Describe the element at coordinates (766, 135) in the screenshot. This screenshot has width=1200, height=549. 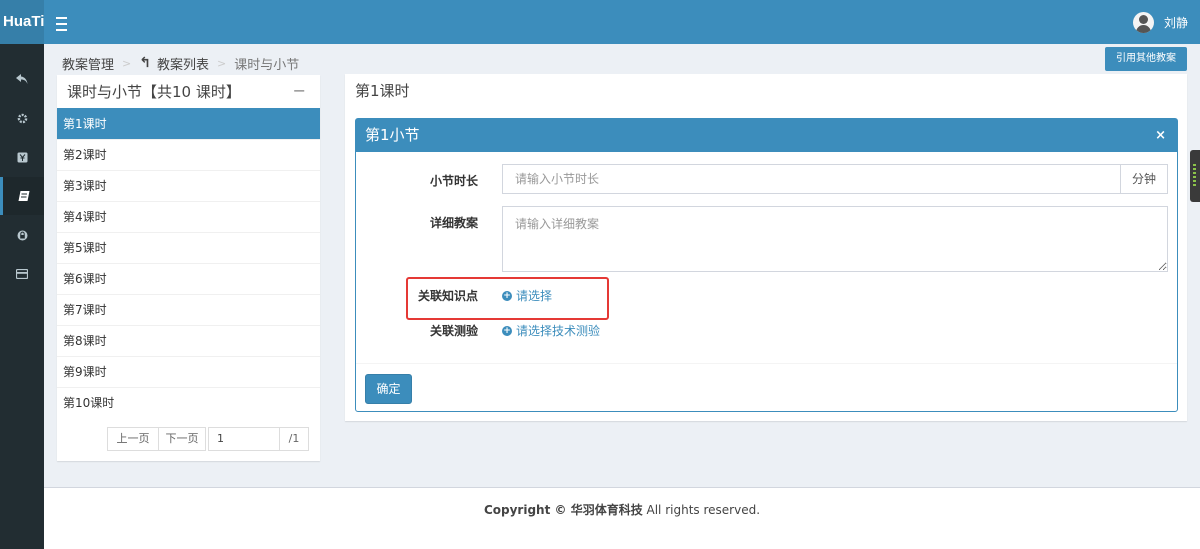
I see `section-header: 第1小节 ×` at that location.